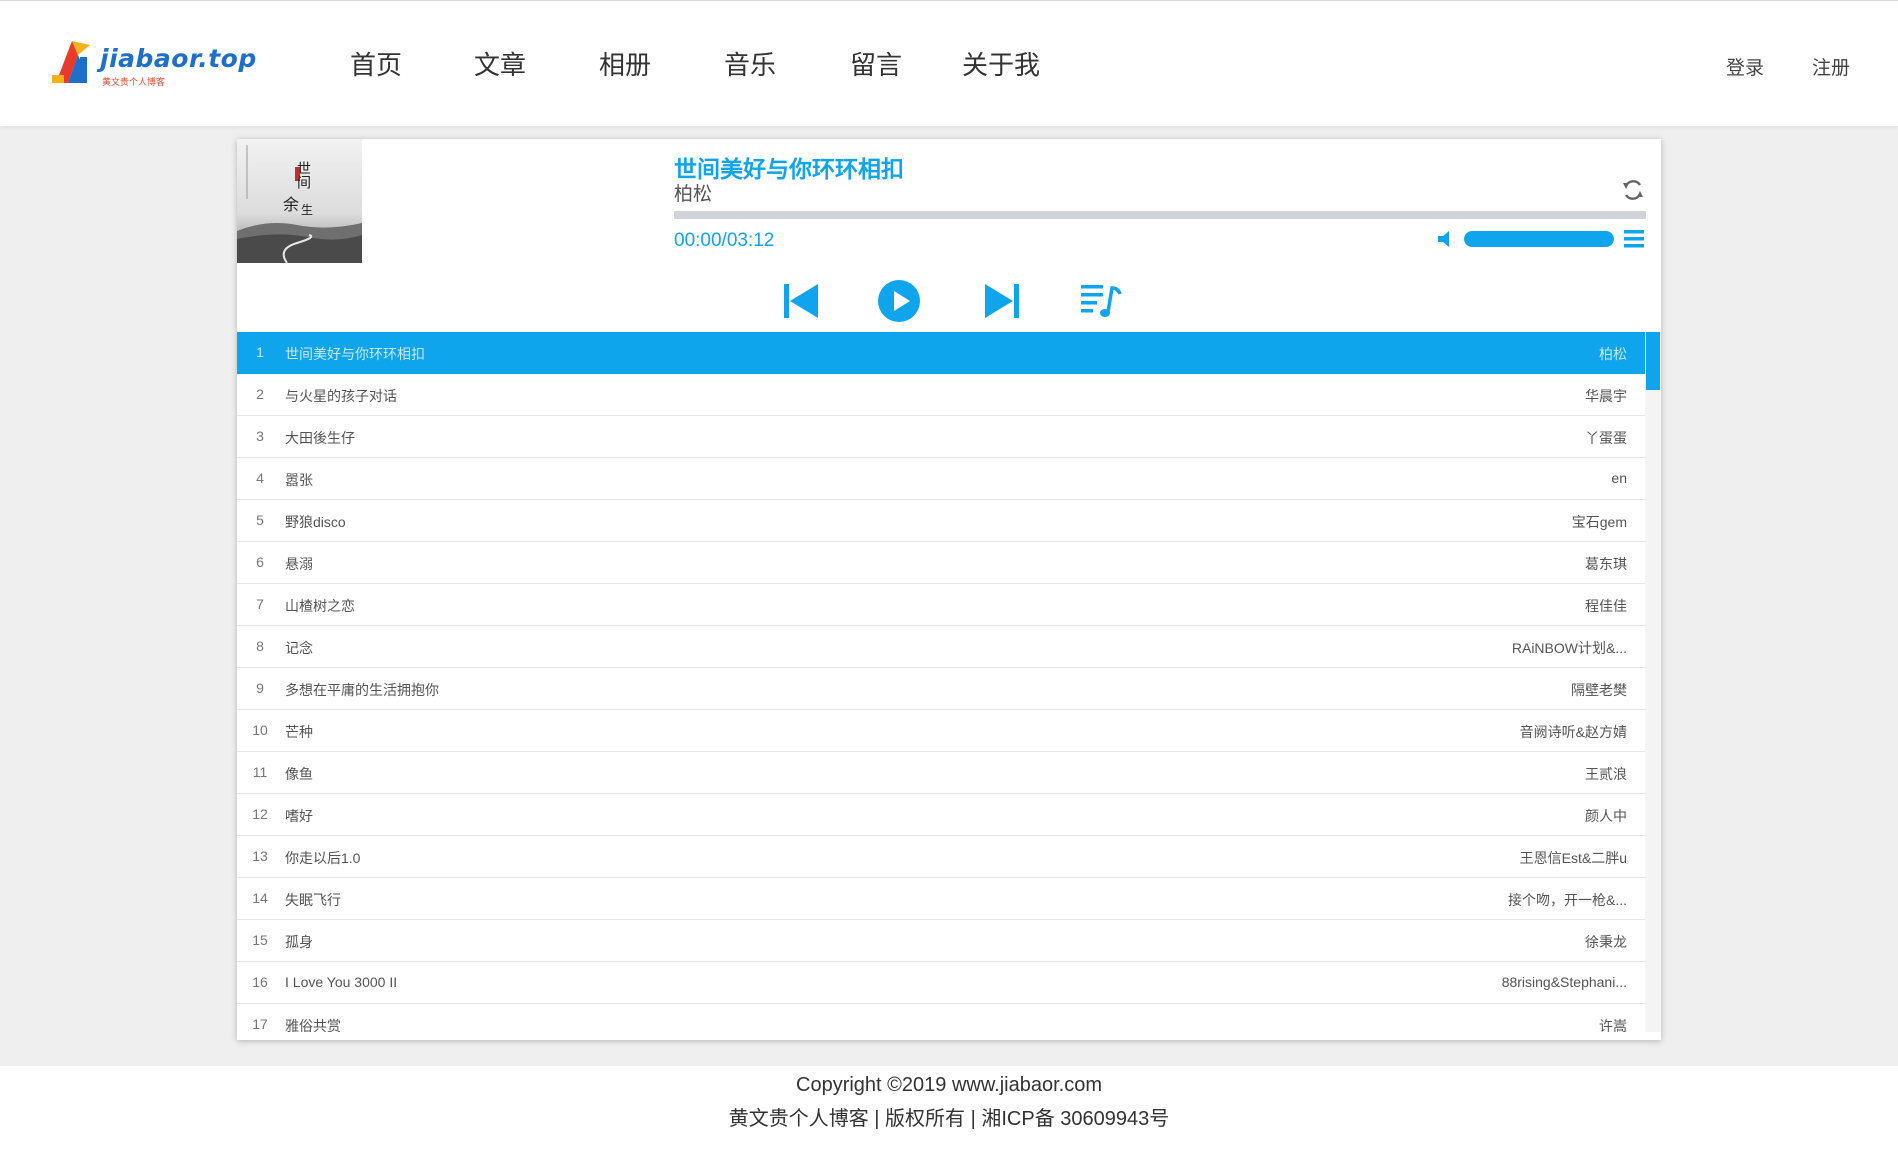 The height and width of the screenshot is (1151, 1898). Describe the element at coordinates (1606, 564) in the screenshot. I see `track-artist: 葛东琪` at that location.